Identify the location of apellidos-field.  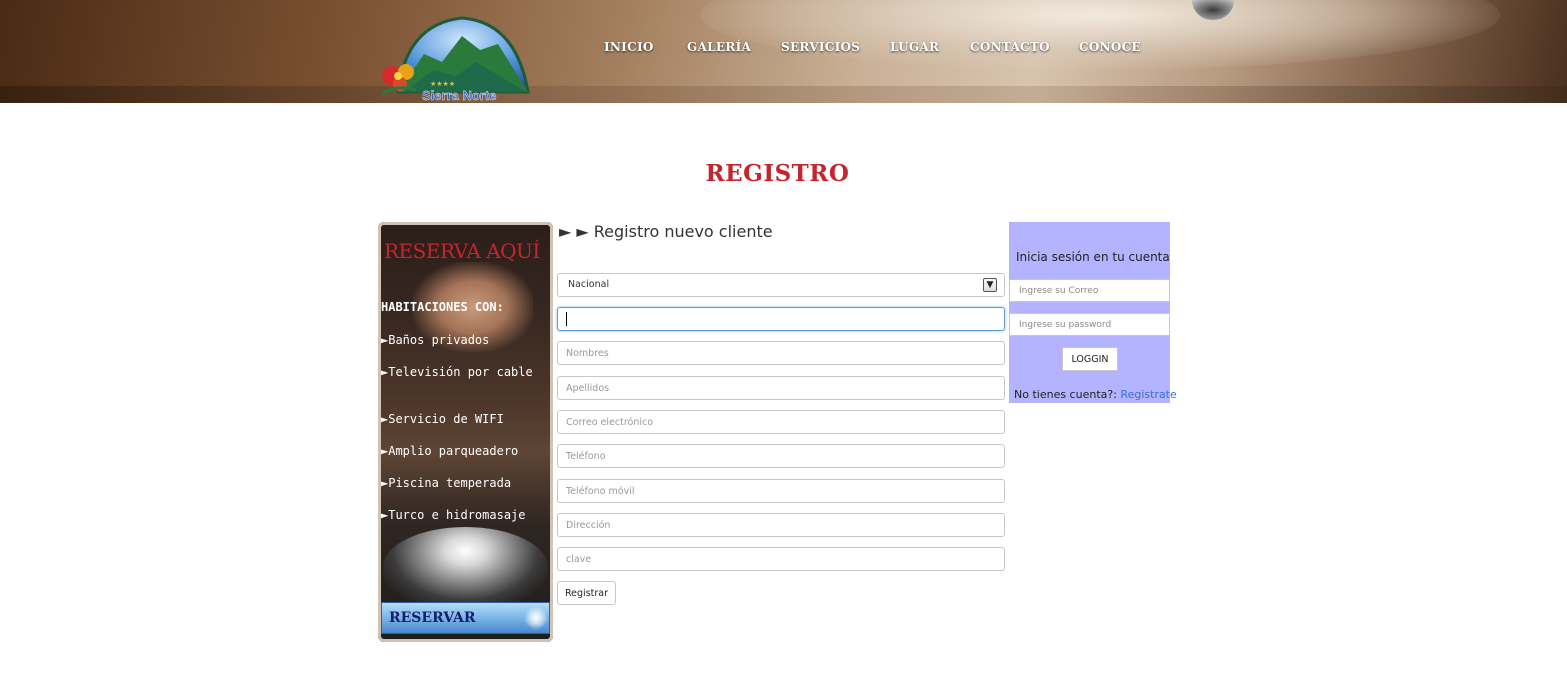
(781, 388).